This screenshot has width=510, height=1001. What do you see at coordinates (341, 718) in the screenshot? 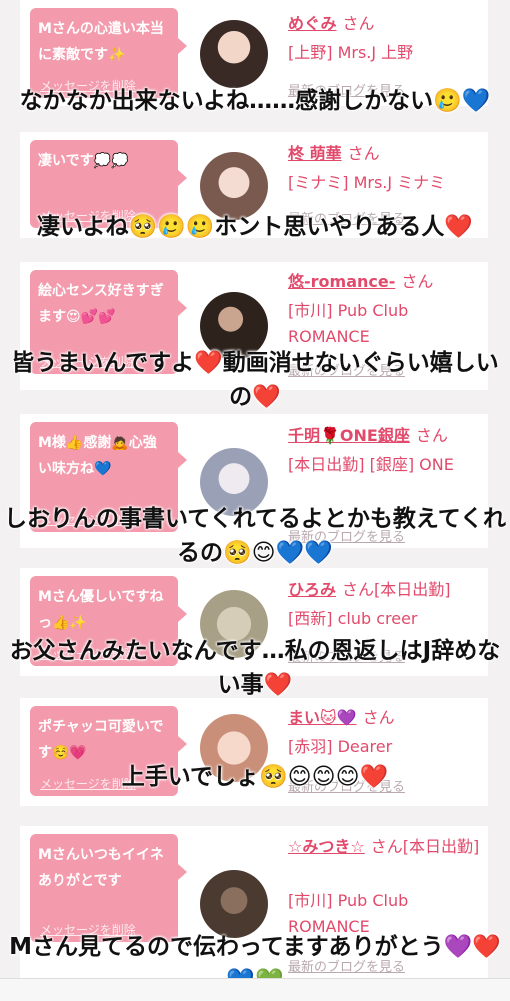
I see `girl-name: まい🐱💜 さん` at bounding box center [341, 718].